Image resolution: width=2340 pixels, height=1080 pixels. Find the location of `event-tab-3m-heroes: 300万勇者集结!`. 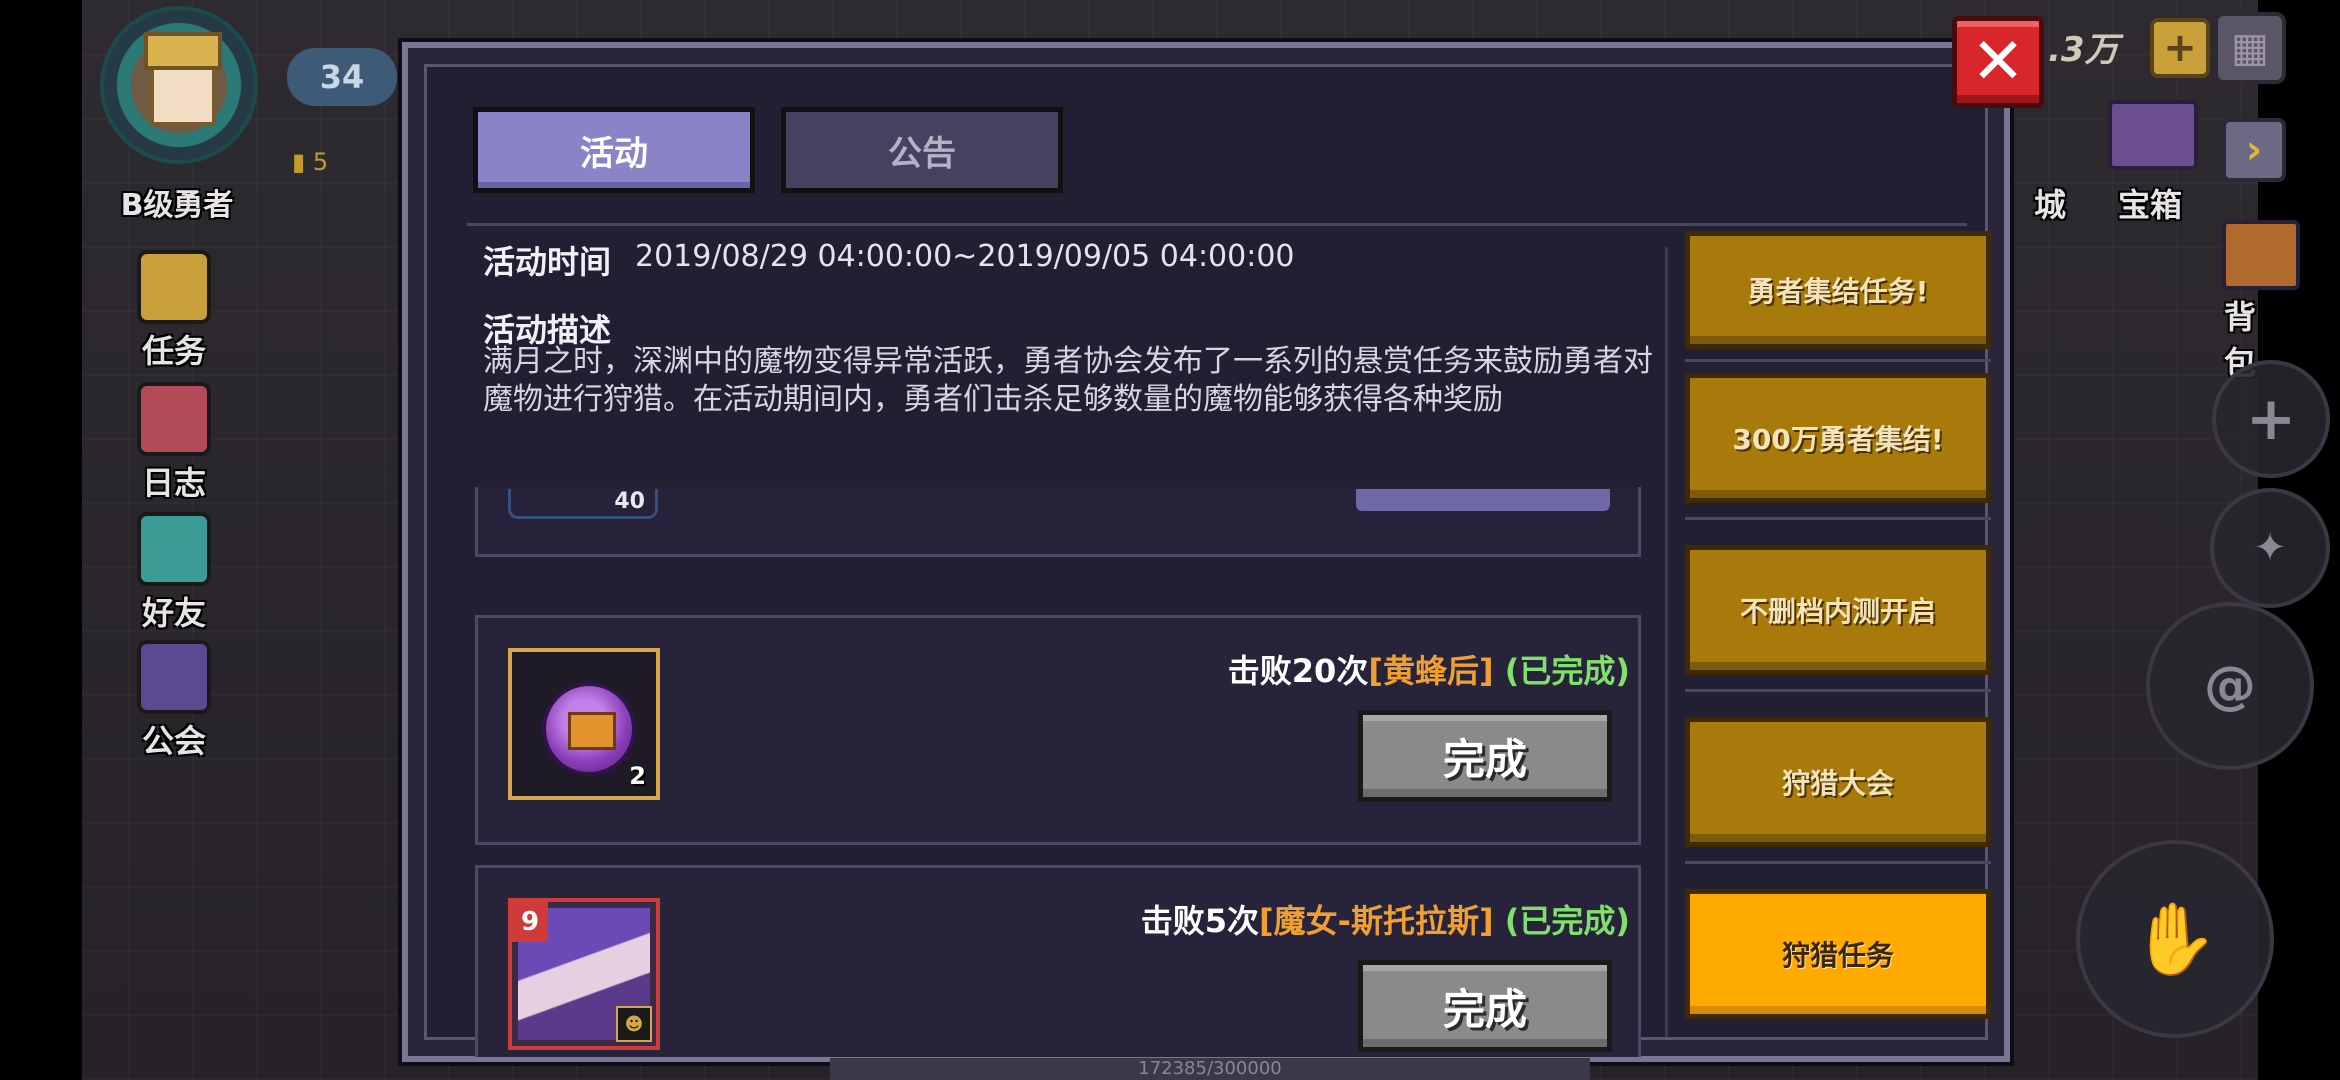

event-tab-3m-heroes: 300万勇者集结! is located at coordinates (1838, 438).